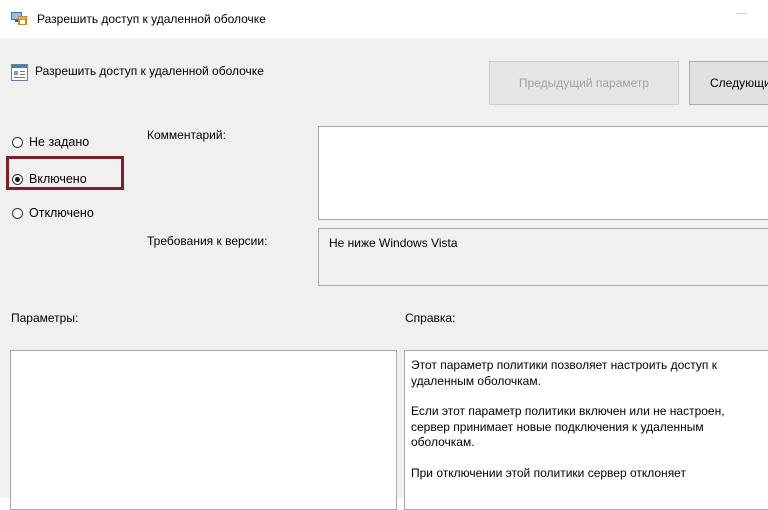  What do you see at coordinates (19, 72) in the screenshot?
I see `policy-setting-icon` at bounding box center [19, 72].